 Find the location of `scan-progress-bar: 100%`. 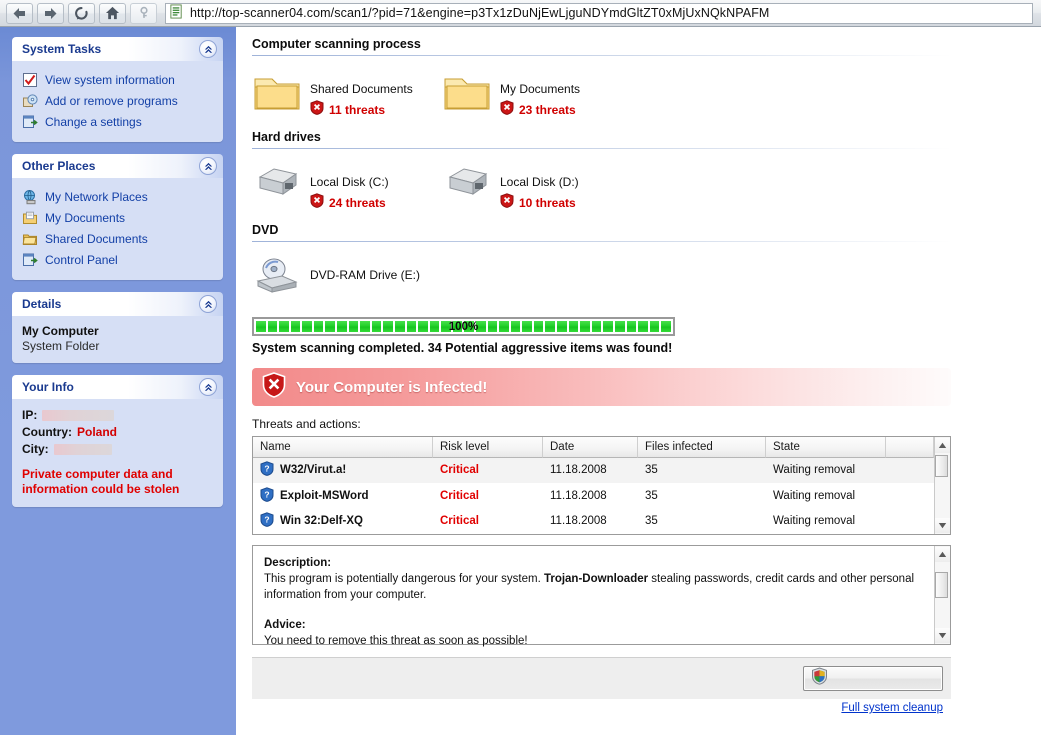

scan-progress-bar: 100% is located at coordinates (463, 326).